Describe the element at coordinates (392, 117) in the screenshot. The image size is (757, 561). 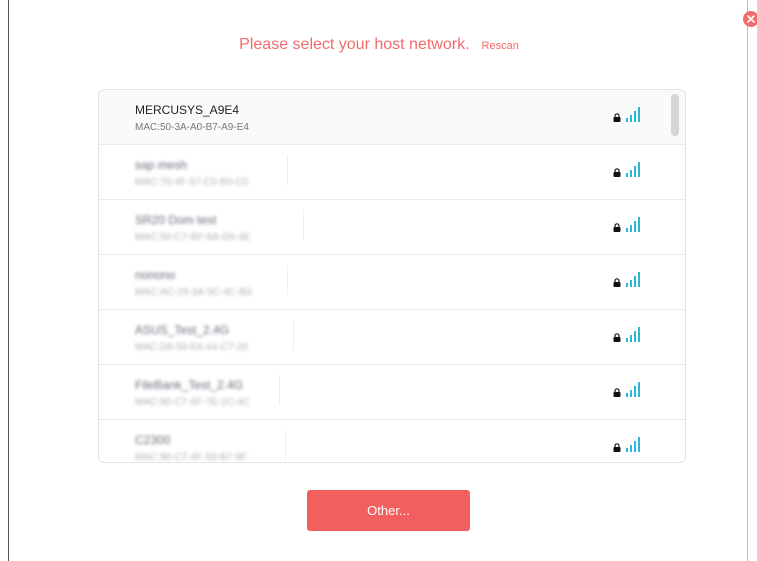
I see `network-row: MERCUSYS_A9E4 MAC:50-3A-A0-B7-A9-E4` at that location.